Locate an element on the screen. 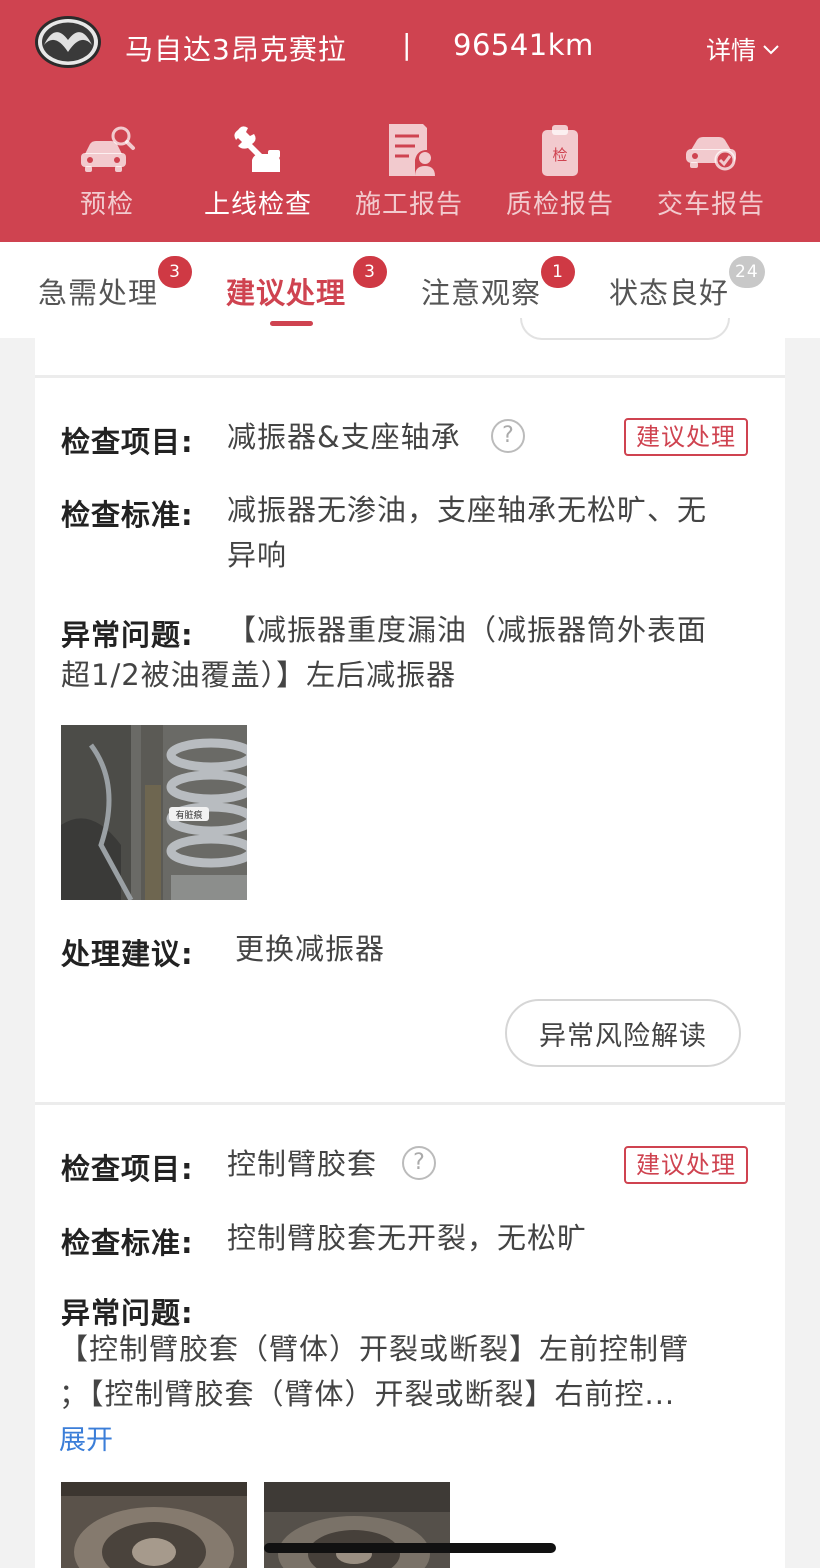 Image resolution: width=820 pixels, height=1568 pixels. car-check-icon is located at coordinates (711, 154).